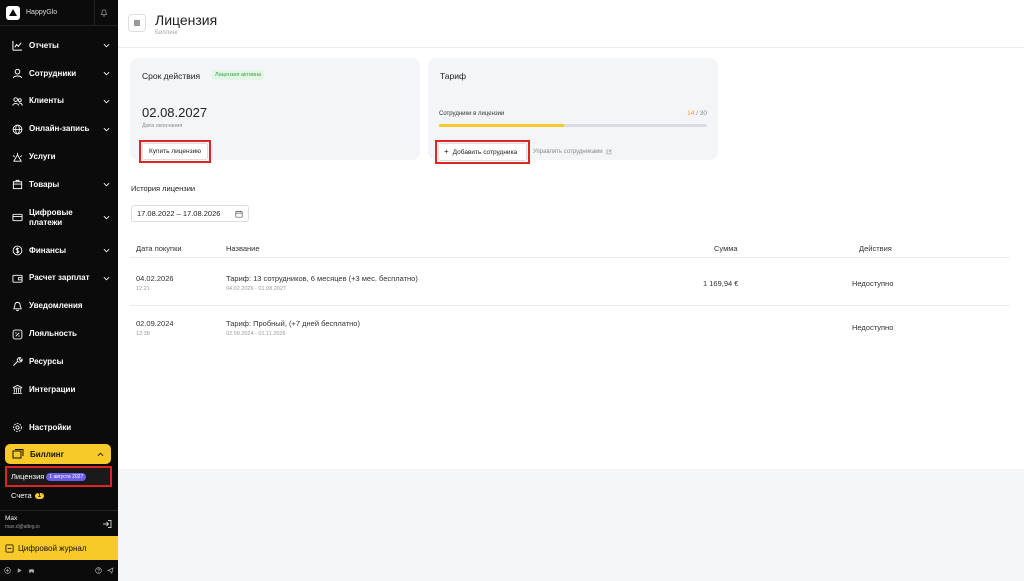 This screenshot has height=581, width=1024. What do you see at coordinates (58, 454) in the screenshot?
I see `sidebar-item-billing: Биллинг` at bounding box center [58, 454].